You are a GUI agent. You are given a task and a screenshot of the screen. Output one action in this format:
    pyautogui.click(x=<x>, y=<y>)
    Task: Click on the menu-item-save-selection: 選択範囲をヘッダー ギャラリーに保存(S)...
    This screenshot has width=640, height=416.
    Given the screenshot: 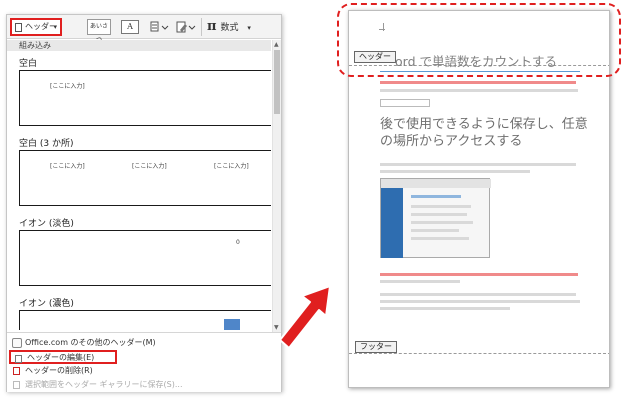 What is the action you would take?
    pyautogui.click(x=144, y=385)
    